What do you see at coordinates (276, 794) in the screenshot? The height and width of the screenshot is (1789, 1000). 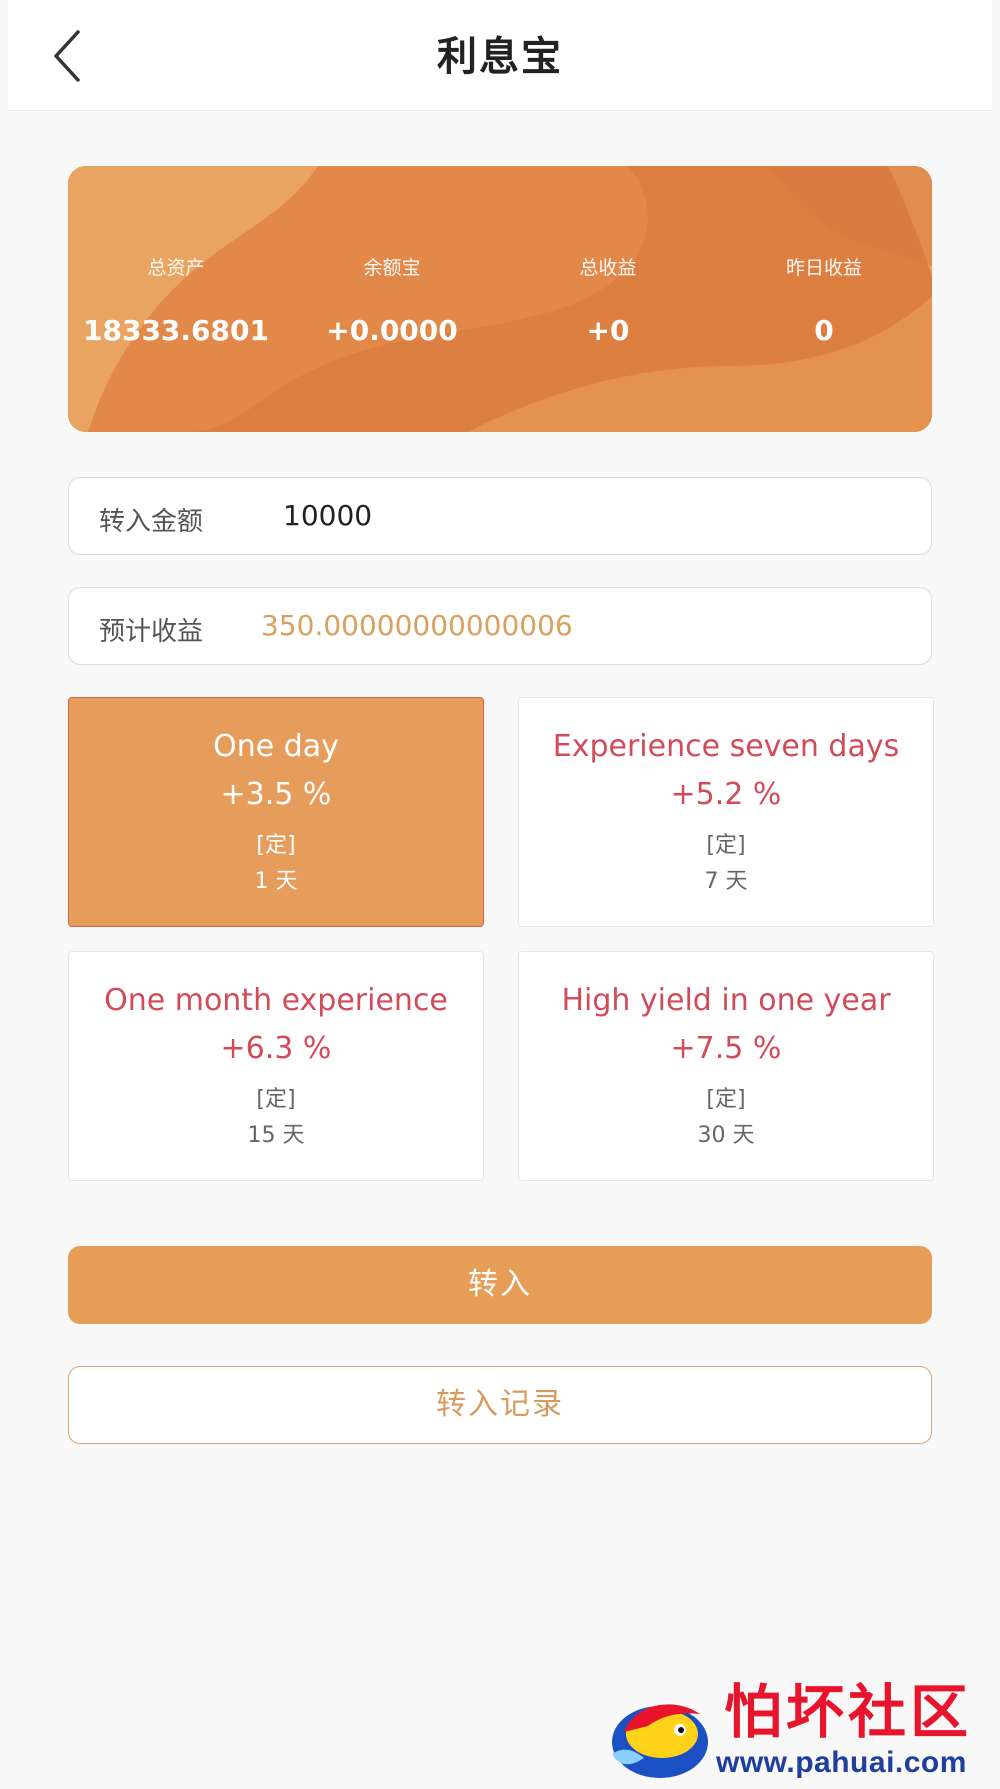 I see `plan-rate: +3.5 %` at bounding box center [276, 794].